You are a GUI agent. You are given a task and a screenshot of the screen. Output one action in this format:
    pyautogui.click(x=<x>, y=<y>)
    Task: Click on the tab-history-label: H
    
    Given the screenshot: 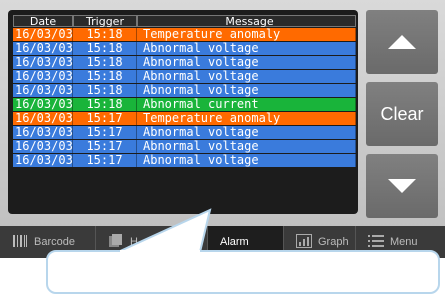 What is the action you would take?
    pyautogui.click(x=134, y=242)
    